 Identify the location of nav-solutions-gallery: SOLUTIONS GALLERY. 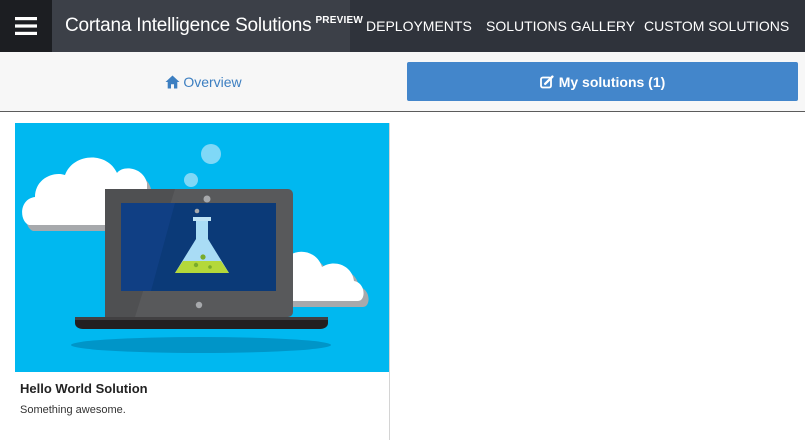
(560, 26).